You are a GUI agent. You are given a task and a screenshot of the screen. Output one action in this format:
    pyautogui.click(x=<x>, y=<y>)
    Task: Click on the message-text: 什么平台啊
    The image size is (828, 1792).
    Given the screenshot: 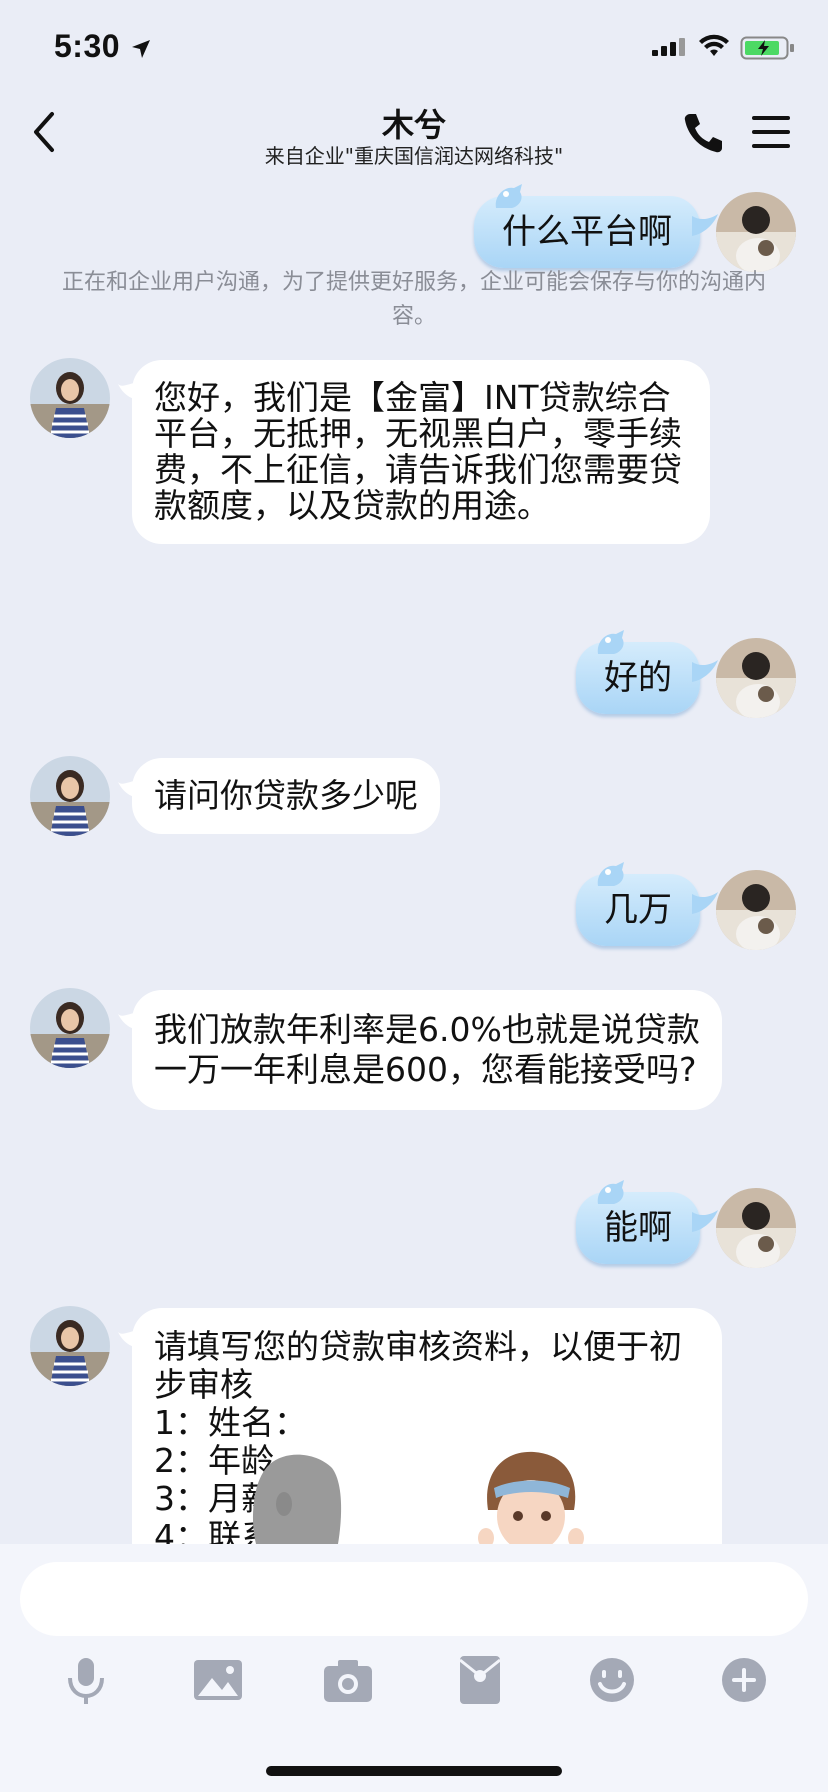 What is the action you would take?
    pyautogui.click(x=587, y=232)
    